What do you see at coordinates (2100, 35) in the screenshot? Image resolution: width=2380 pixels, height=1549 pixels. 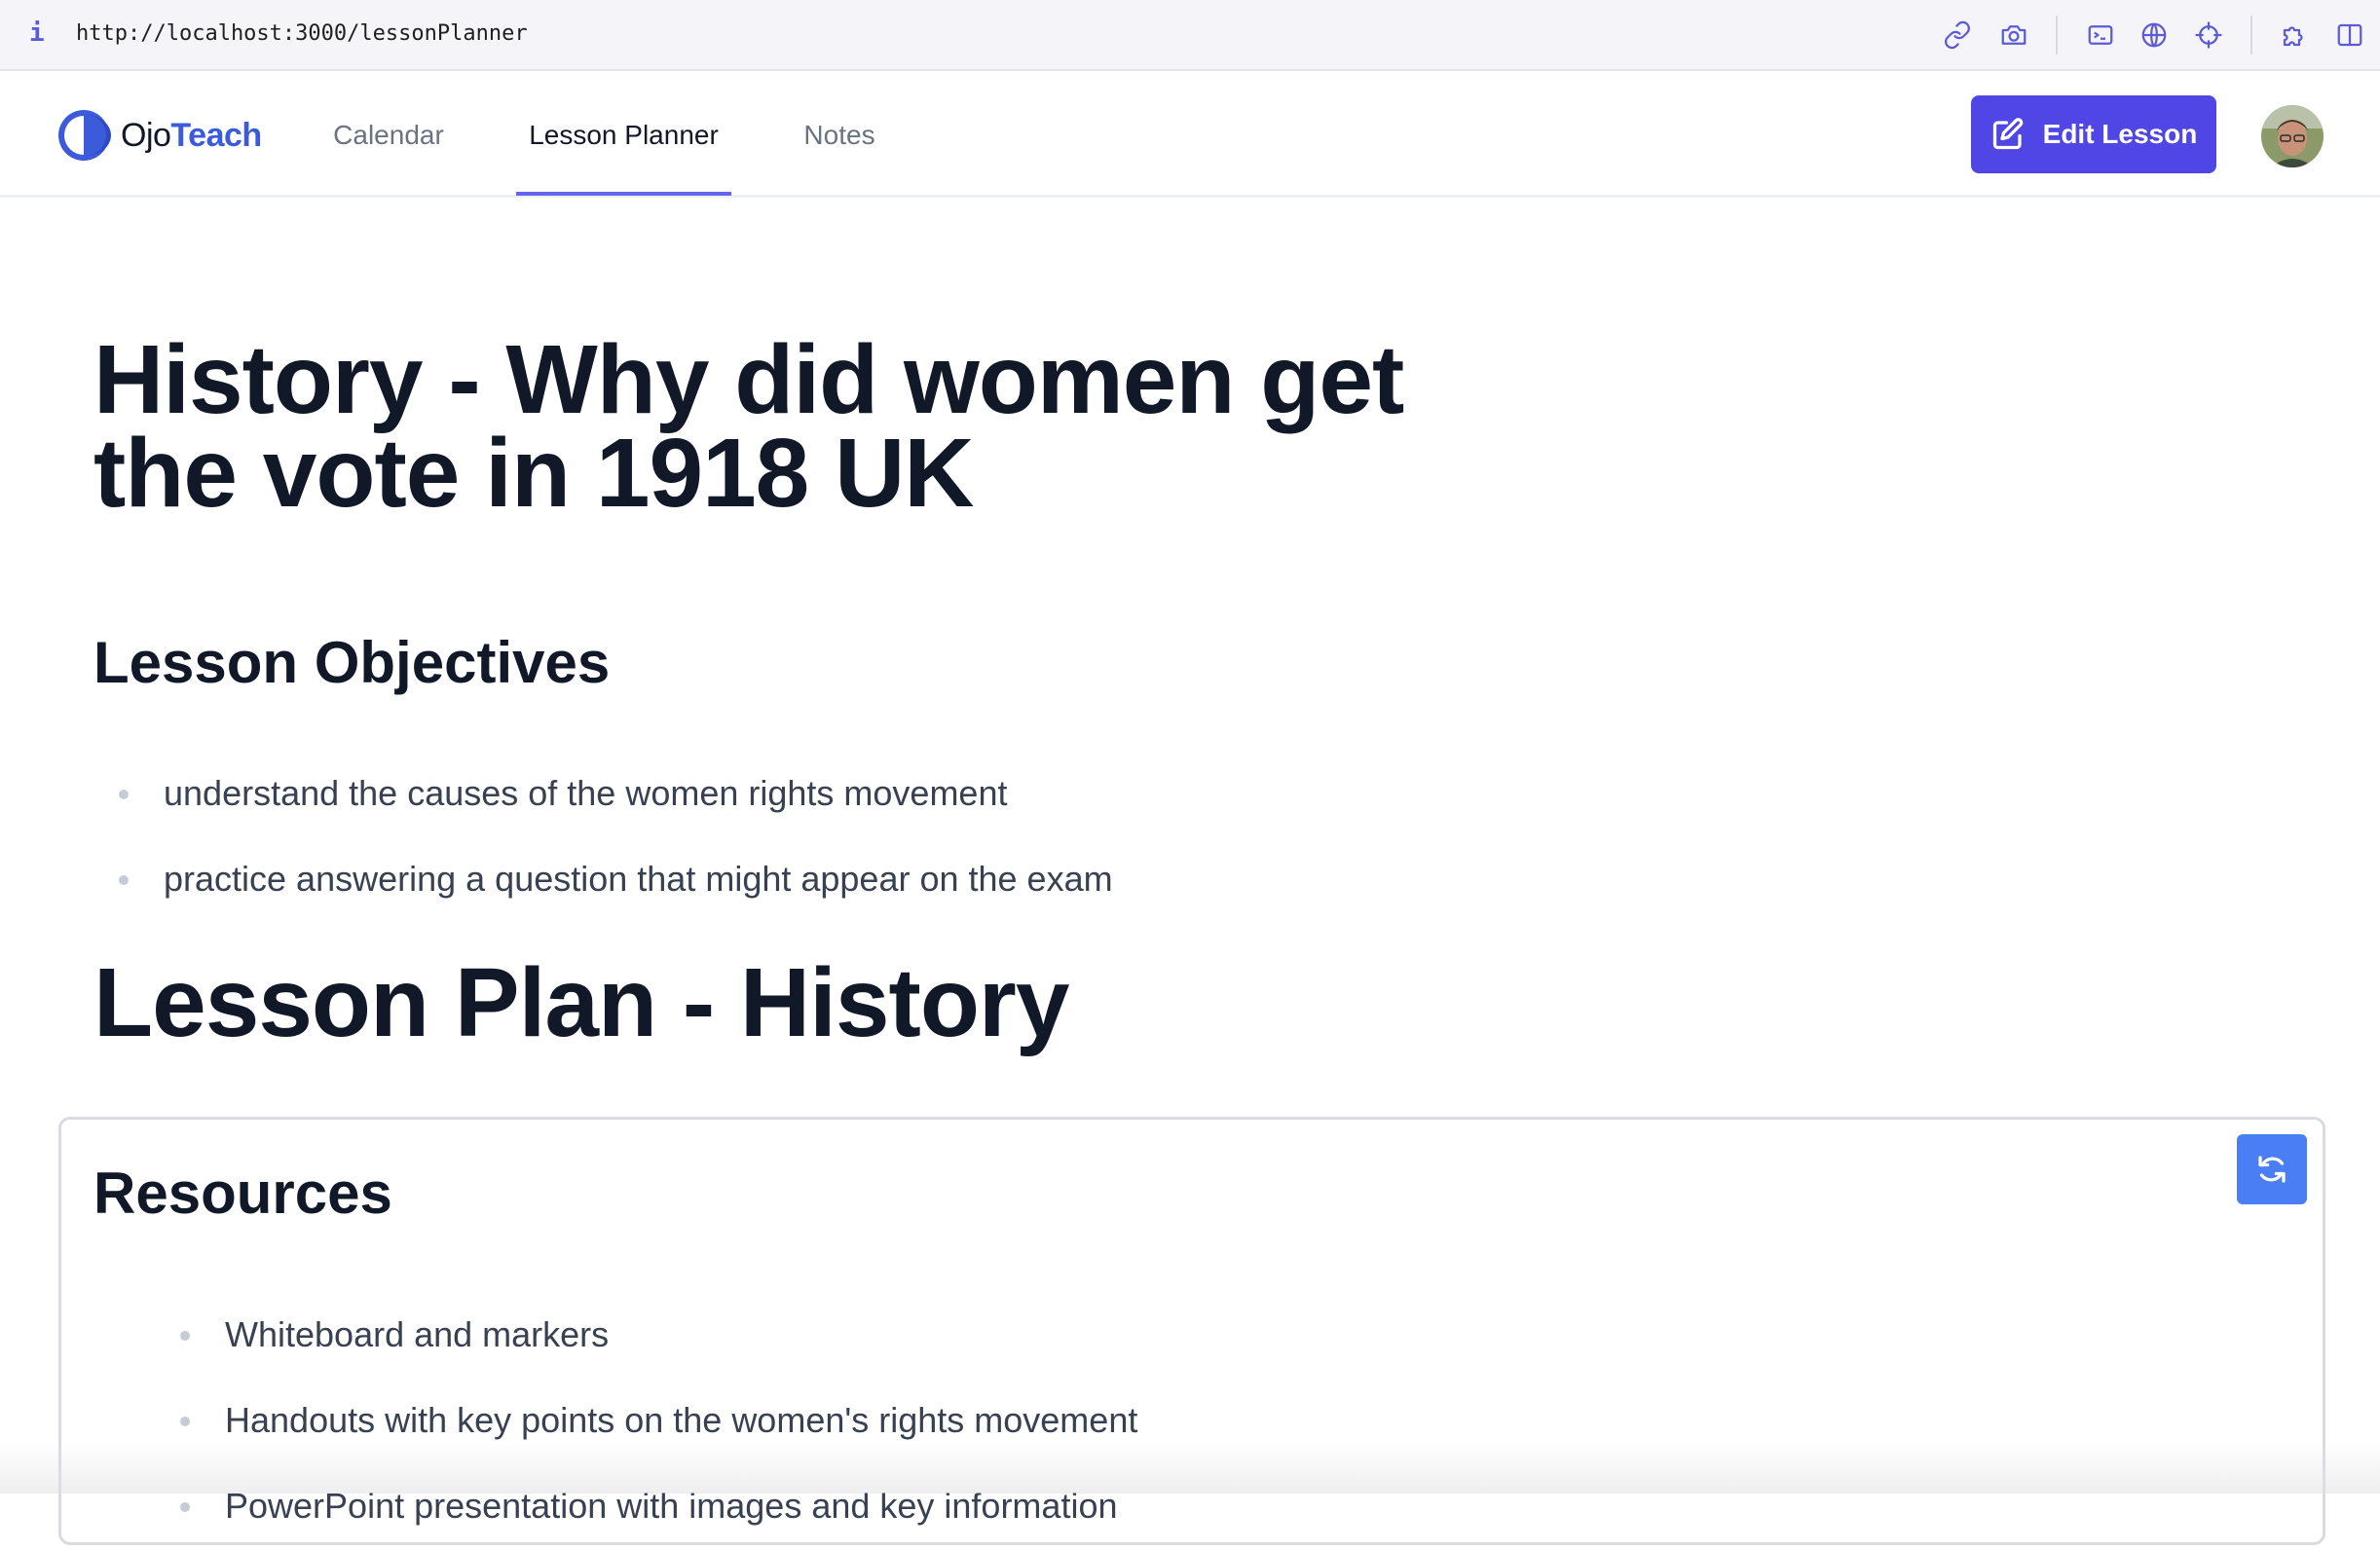 I see `terminal-icon` at bounding box center [2100, 35].